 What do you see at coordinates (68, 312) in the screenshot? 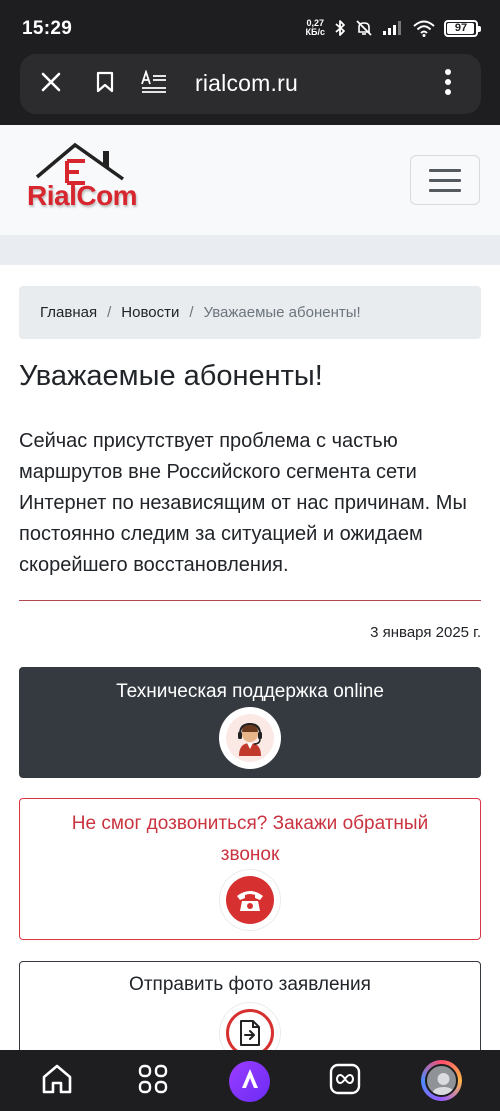
I see `breadcrumb-home: Главная` at bounding box center [68, 312].